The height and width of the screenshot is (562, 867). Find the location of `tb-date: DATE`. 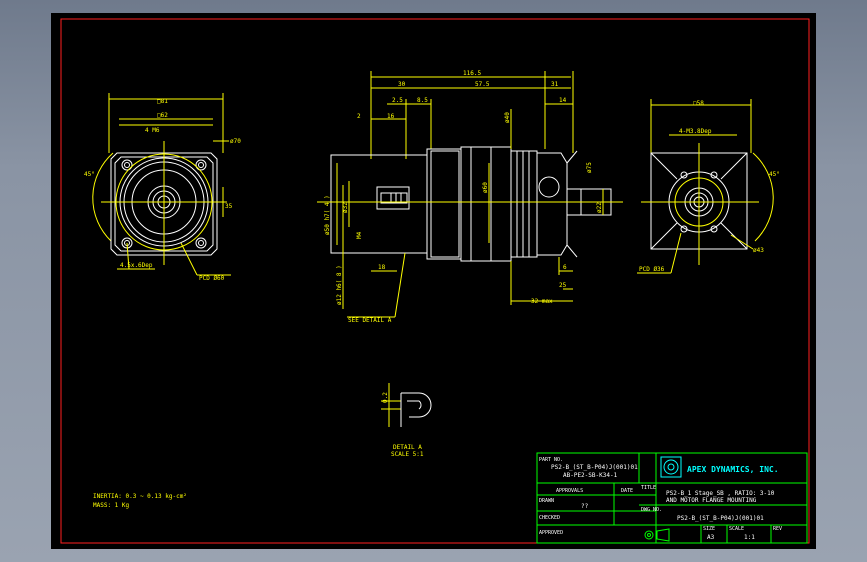

tb-date: DATE is located at coordinates (627, 491).